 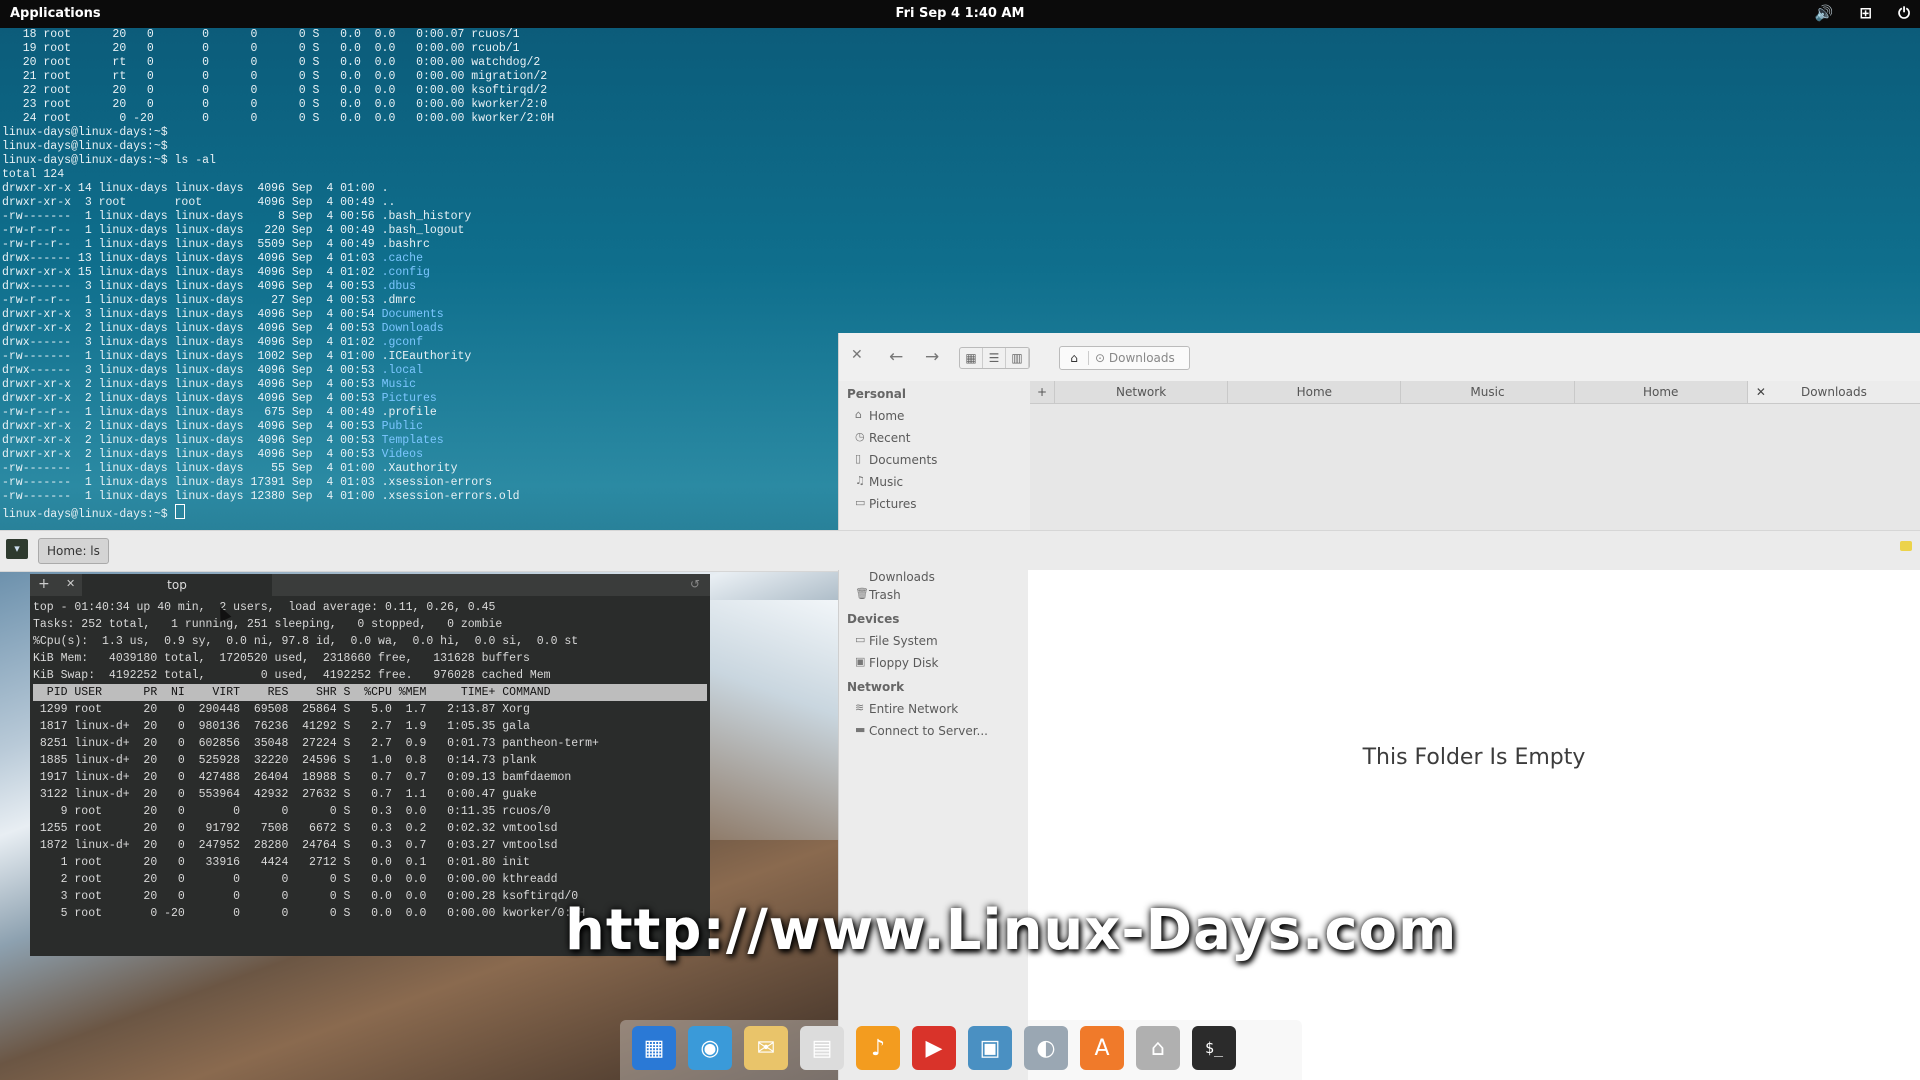 I want to click on file-manager-toolbar: ✕ ← → ▦ ☰ ▥ ⌂ ⊙ Downloads, so click(x=1379, y=357).